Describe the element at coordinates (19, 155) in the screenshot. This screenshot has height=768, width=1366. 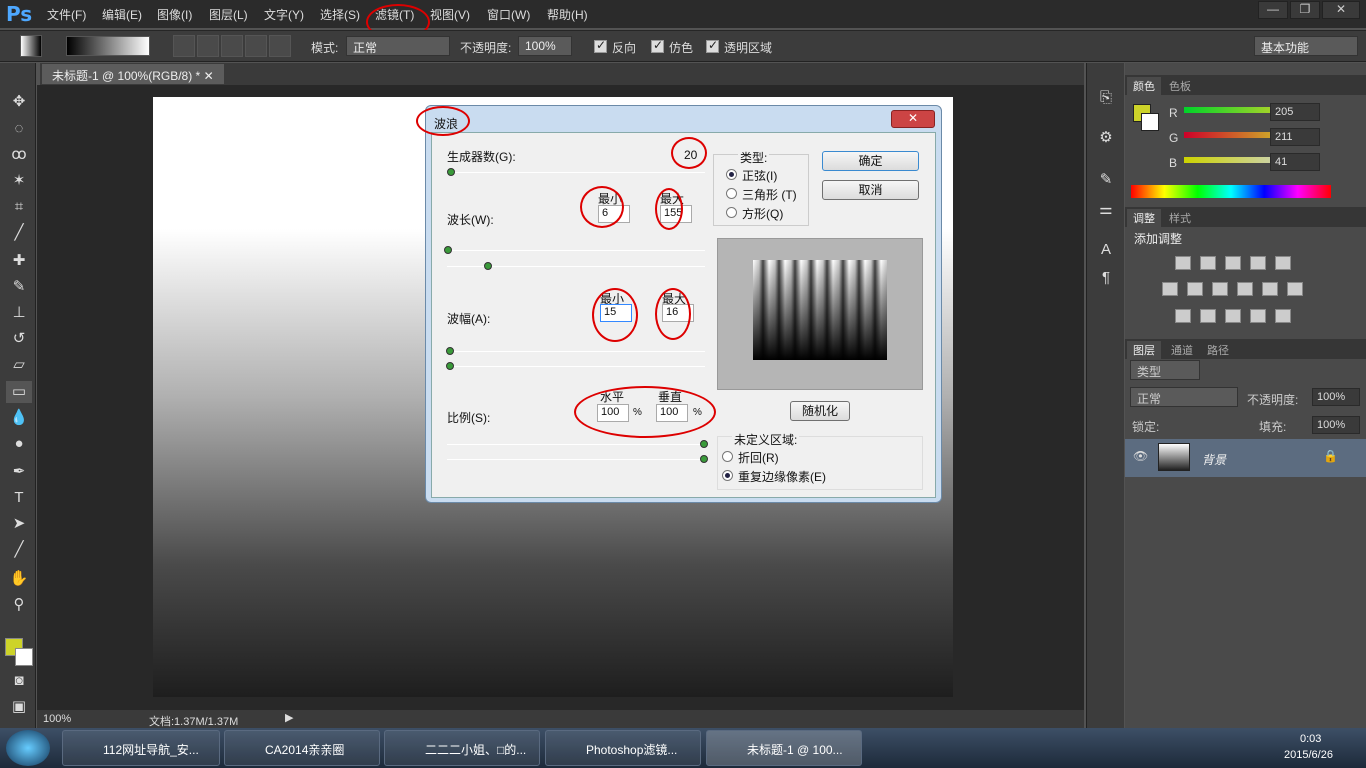
I see `lasso-tool-icon: ꝏ` at that location.